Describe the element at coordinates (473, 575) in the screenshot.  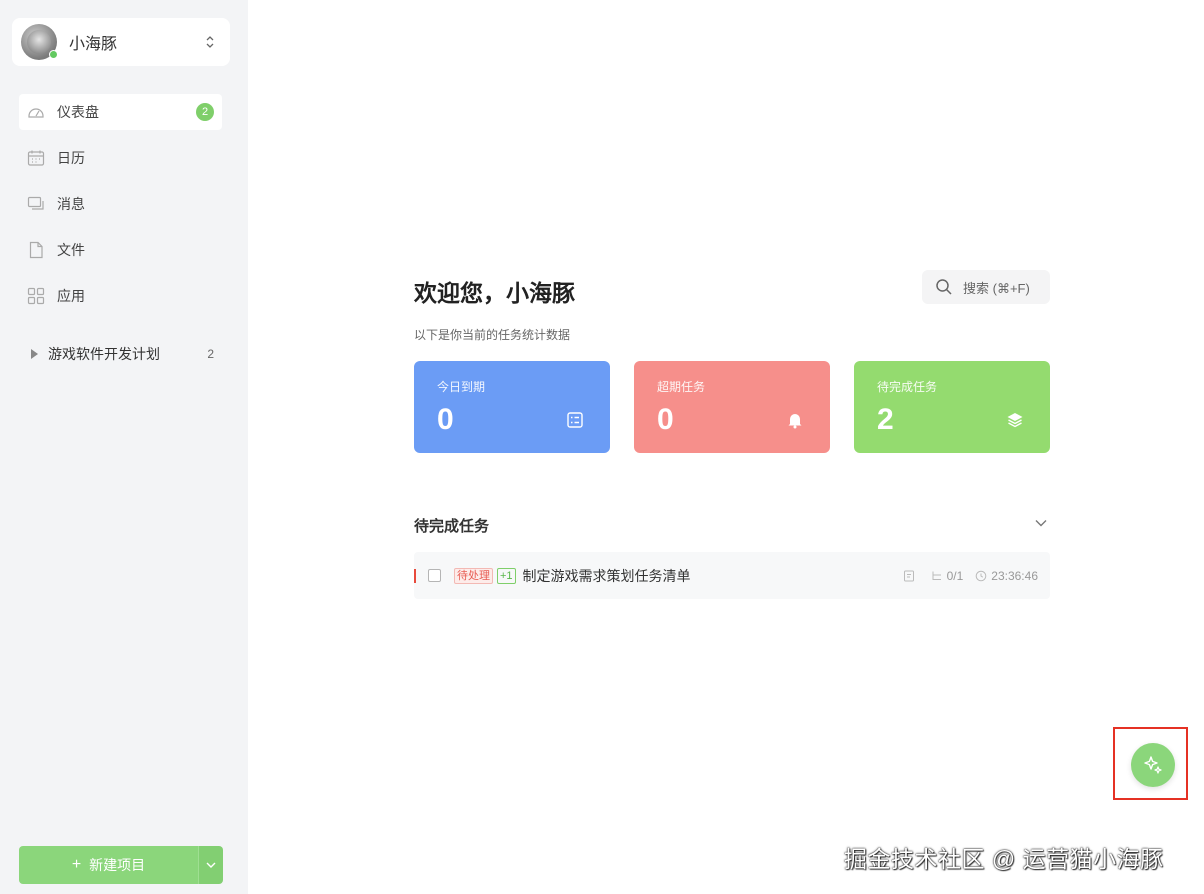
I see `status-badge: 待处理` at that location.